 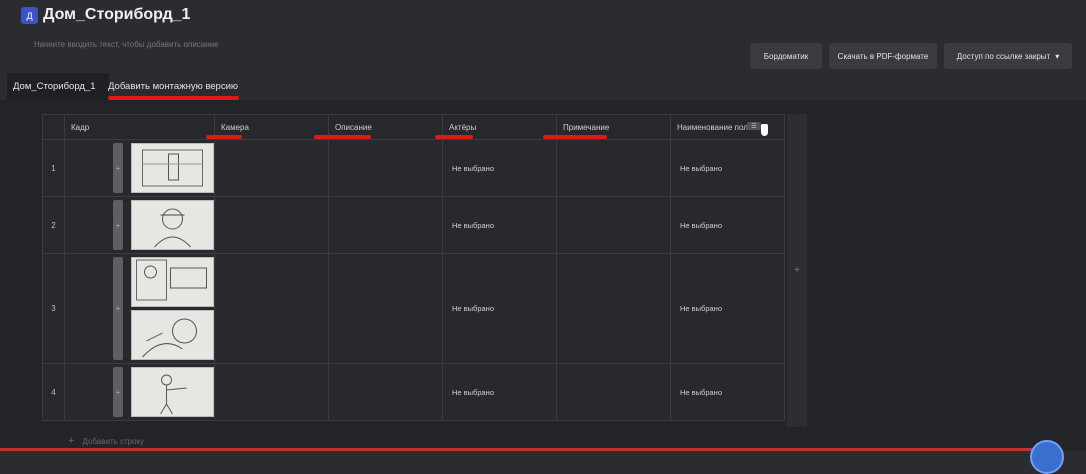 I want to click on column-menu-icon: ☰, so click(x=754, y=126).